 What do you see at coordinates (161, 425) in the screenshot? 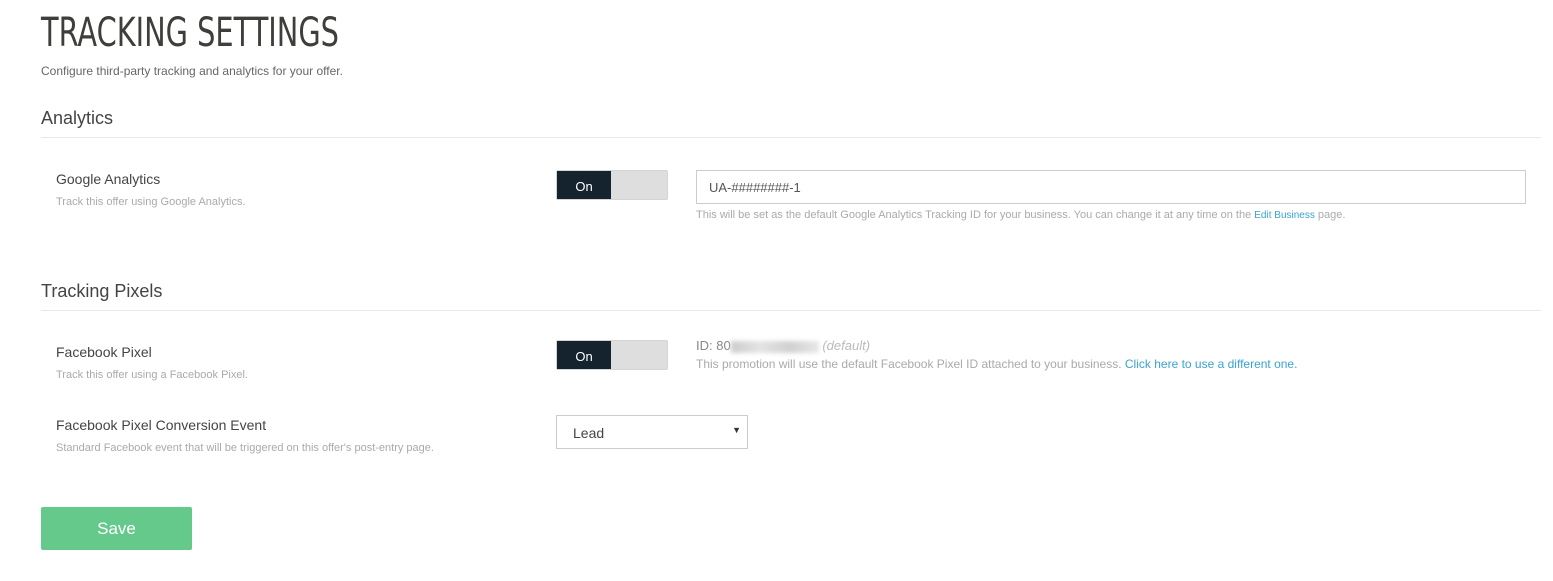
I see `conversion-event-label: Facebook Pixel Conversion Event` at bounding box center [161, 425].